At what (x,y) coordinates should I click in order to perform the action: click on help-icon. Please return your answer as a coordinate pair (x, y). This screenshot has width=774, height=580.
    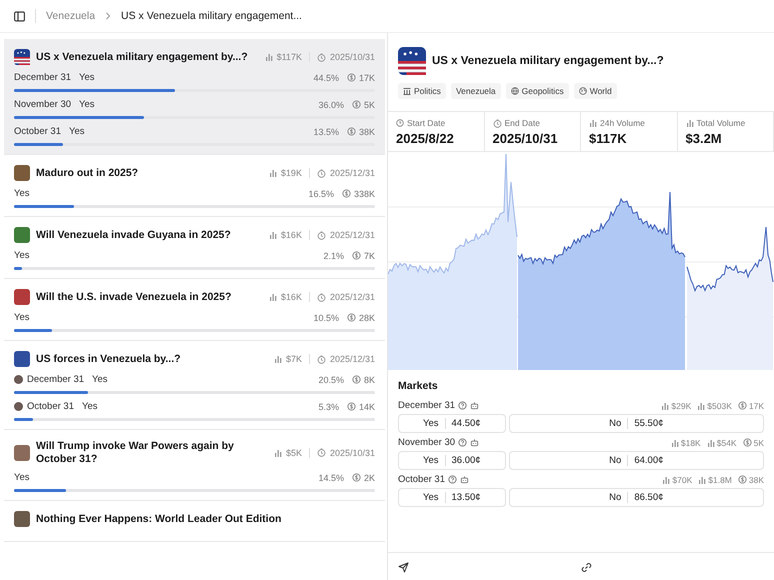
    Looking at the image, I should click on (452, 479).